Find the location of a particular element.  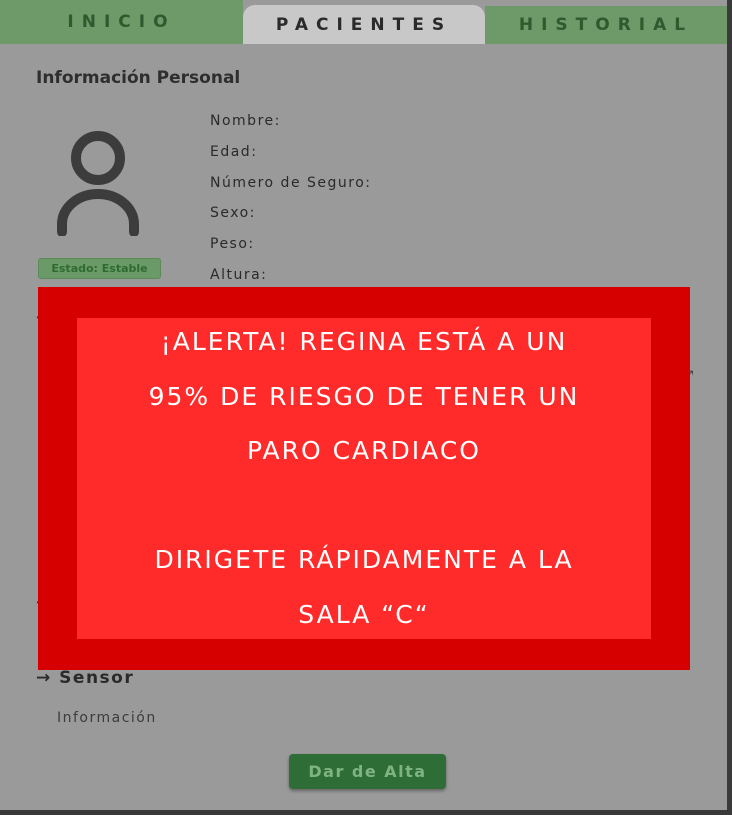

alert-line: SALA “C“ is located at coordinates (364, 614).